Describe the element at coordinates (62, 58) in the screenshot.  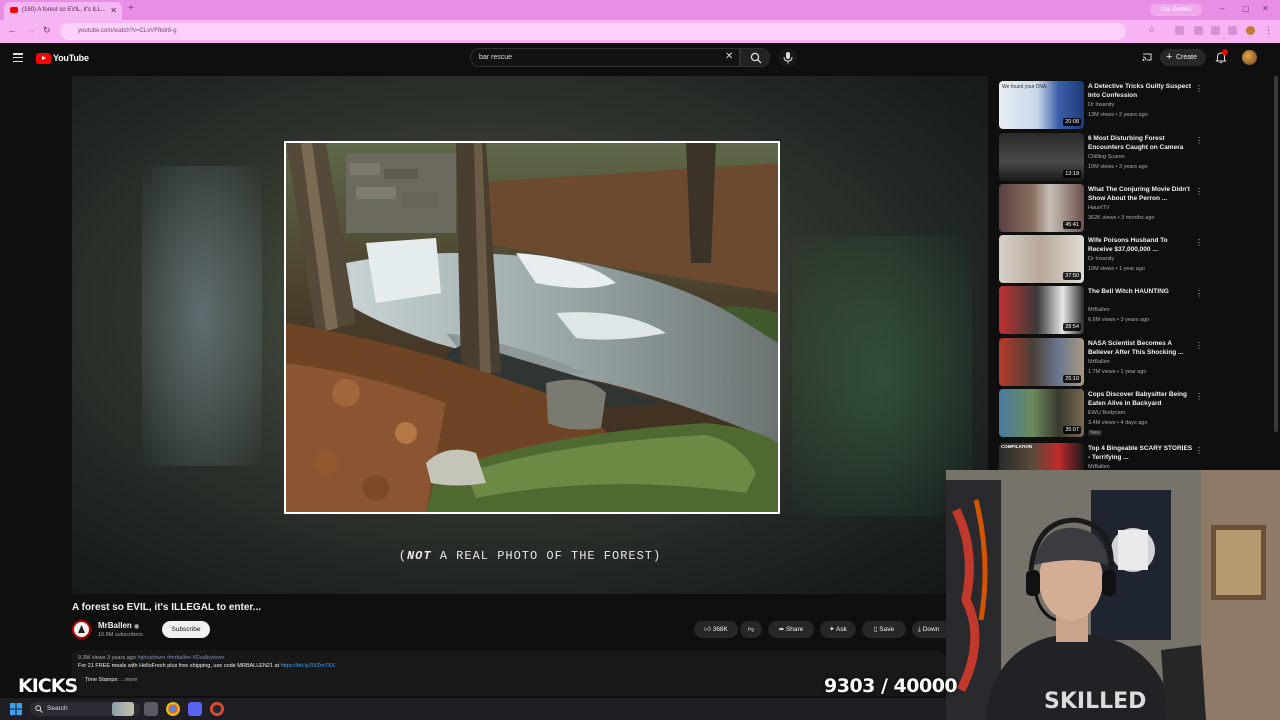
I see `youtube-logo: YouTube` at that location.